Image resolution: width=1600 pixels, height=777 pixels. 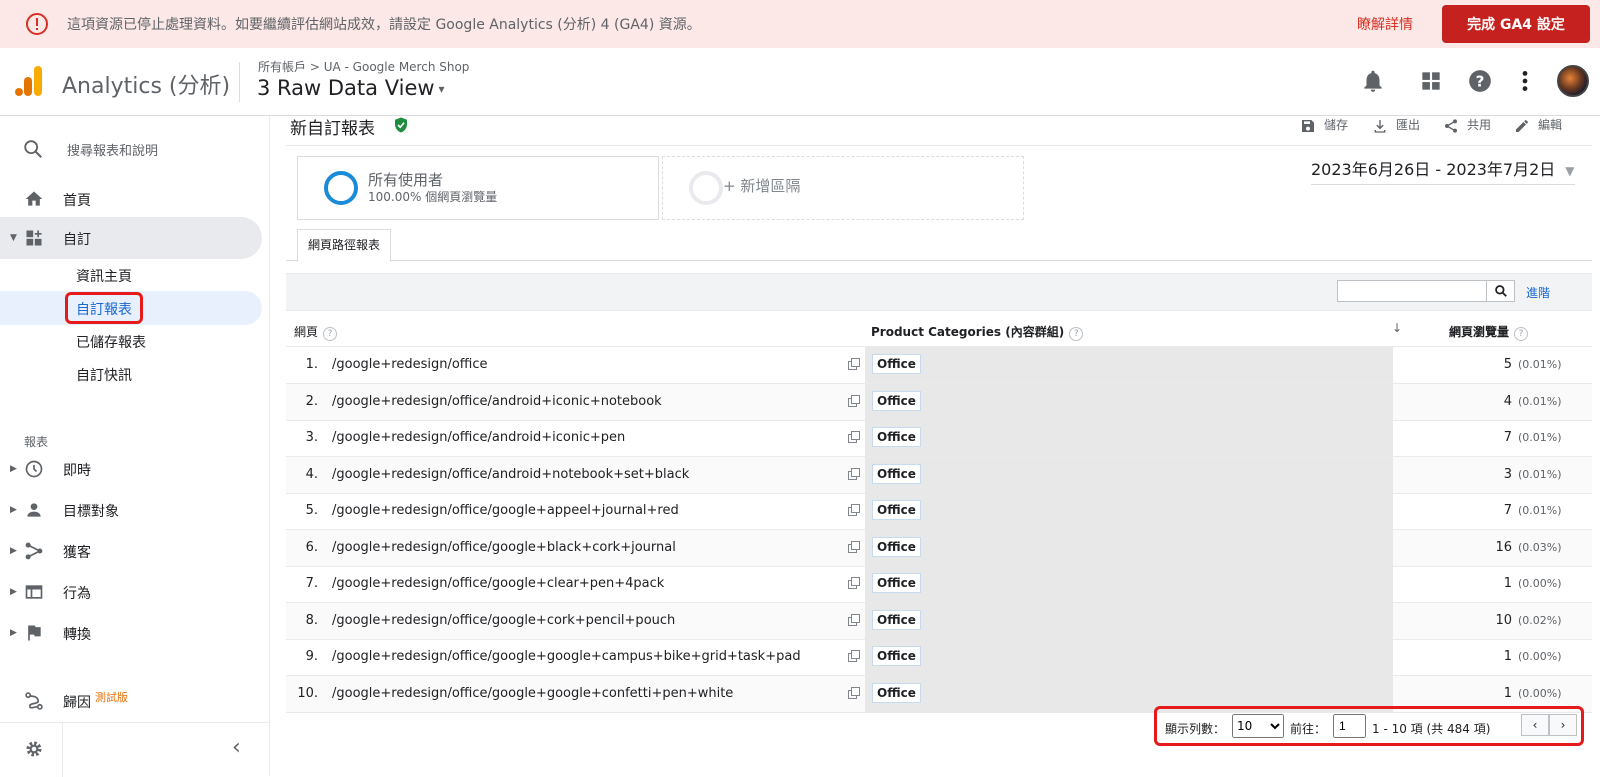 What do you see at coordinates (131, 469) in the screenshot?
I see `sidebar-item-realtime: ▶ 即時` at bounding box center [131, 469].